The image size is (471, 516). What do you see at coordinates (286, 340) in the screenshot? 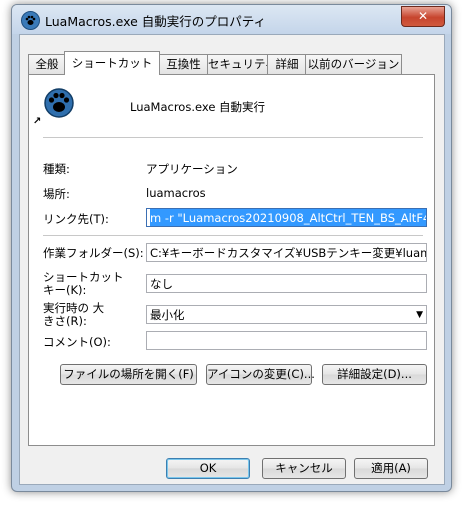
I see `comment-input` at bounding box center [286, 340].